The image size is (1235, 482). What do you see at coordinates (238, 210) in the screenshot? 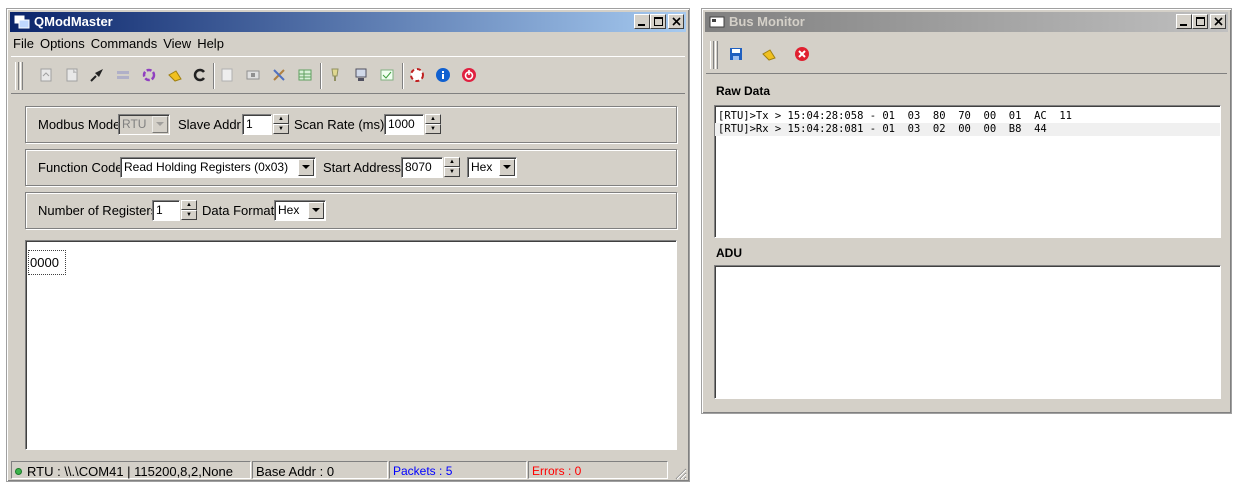
I see `data-format-label: Data Format` at bounding box center [238, 210].